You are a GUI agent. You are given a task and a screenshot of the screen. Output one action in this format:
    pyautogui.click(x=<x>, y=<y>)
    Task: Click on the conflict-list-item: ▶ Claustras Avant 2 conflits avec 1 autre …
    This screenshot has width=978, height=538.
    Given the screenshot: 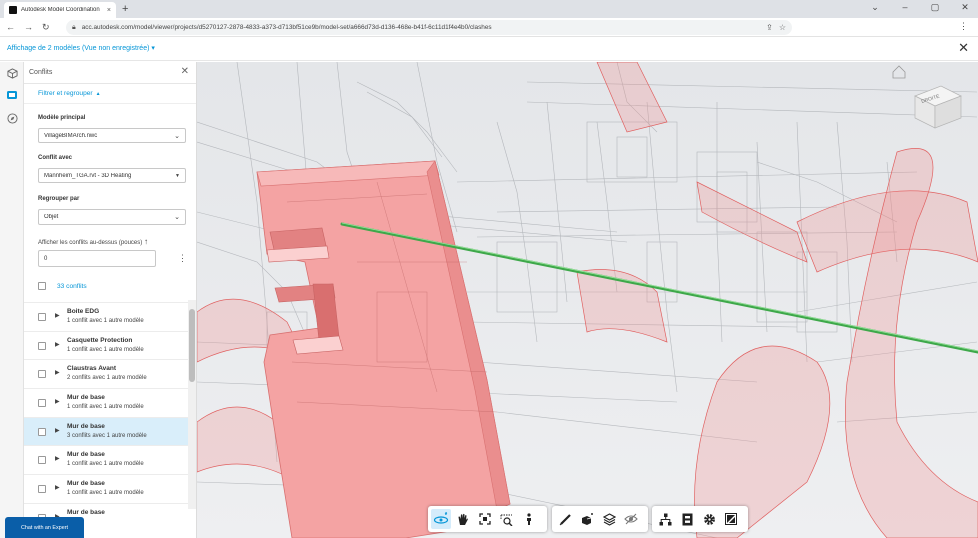 What is the action you would take?
    pyautogui.click(x=109, y=373)
    